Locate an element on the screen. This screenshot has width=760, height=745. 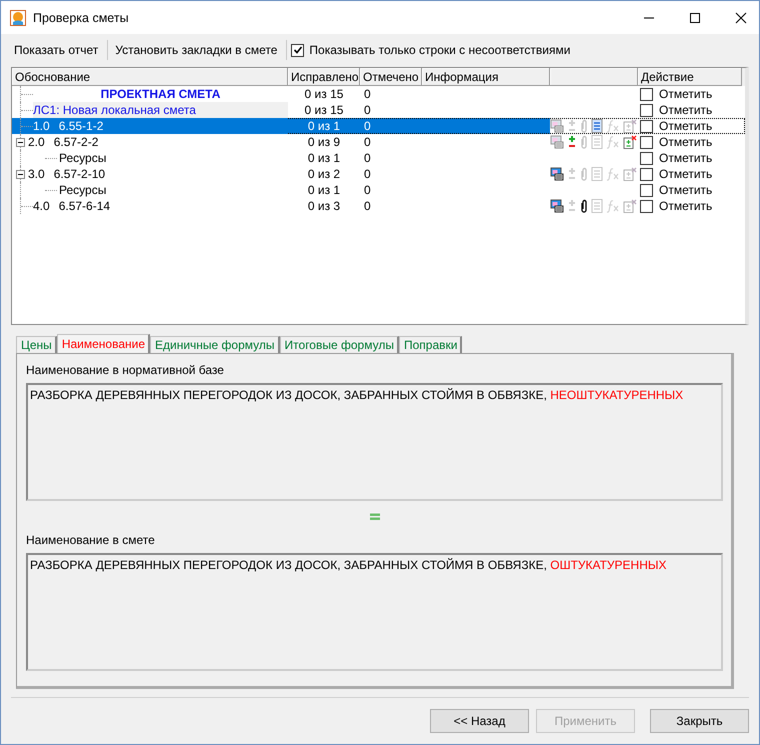
field-label: Наименование в смете is located at coordinates (91, 540).